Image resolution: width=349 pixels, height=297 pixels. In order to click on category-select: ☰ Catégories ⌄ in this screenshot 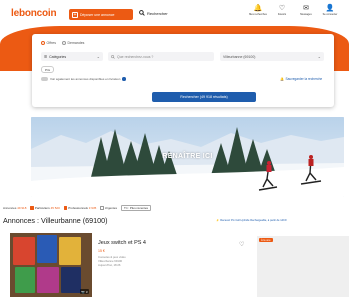, I will do `click(72, 56)`.